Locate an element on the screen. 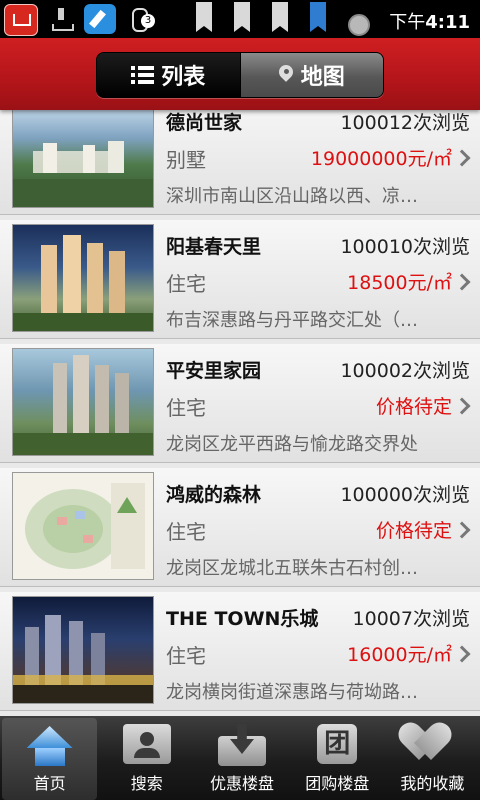  property-name: 阳基春天里 is located at coordinates (214, 247).